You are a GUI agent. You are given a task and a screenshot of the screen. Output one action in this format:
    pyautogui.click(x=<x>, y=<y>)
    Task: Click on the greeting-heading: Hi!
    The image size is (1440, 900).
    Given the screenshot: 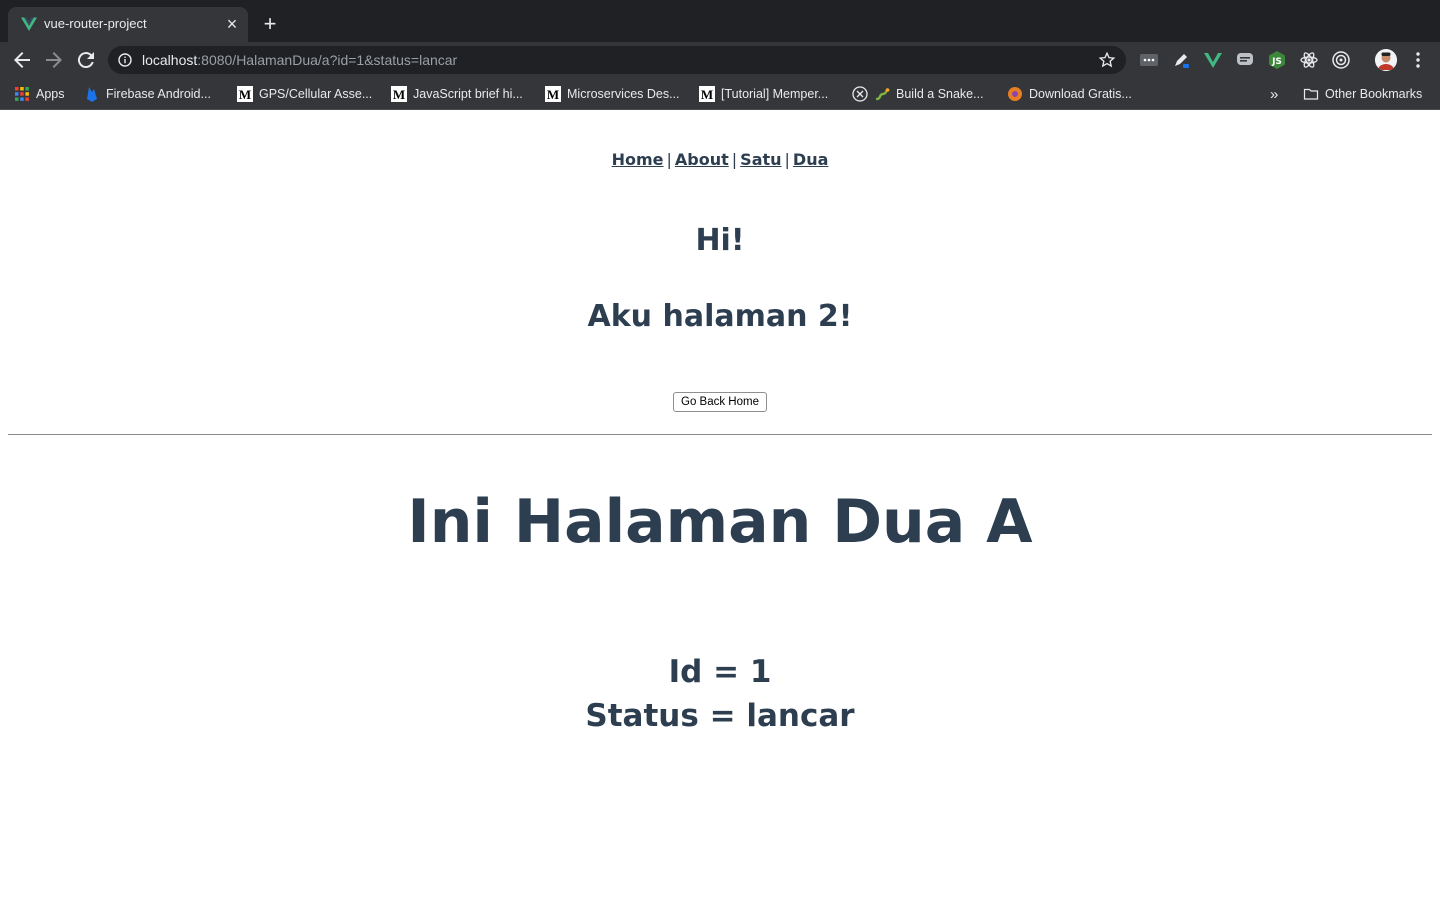 What is the action you would take?
    pyautogui.click(x=720, y=240)
    